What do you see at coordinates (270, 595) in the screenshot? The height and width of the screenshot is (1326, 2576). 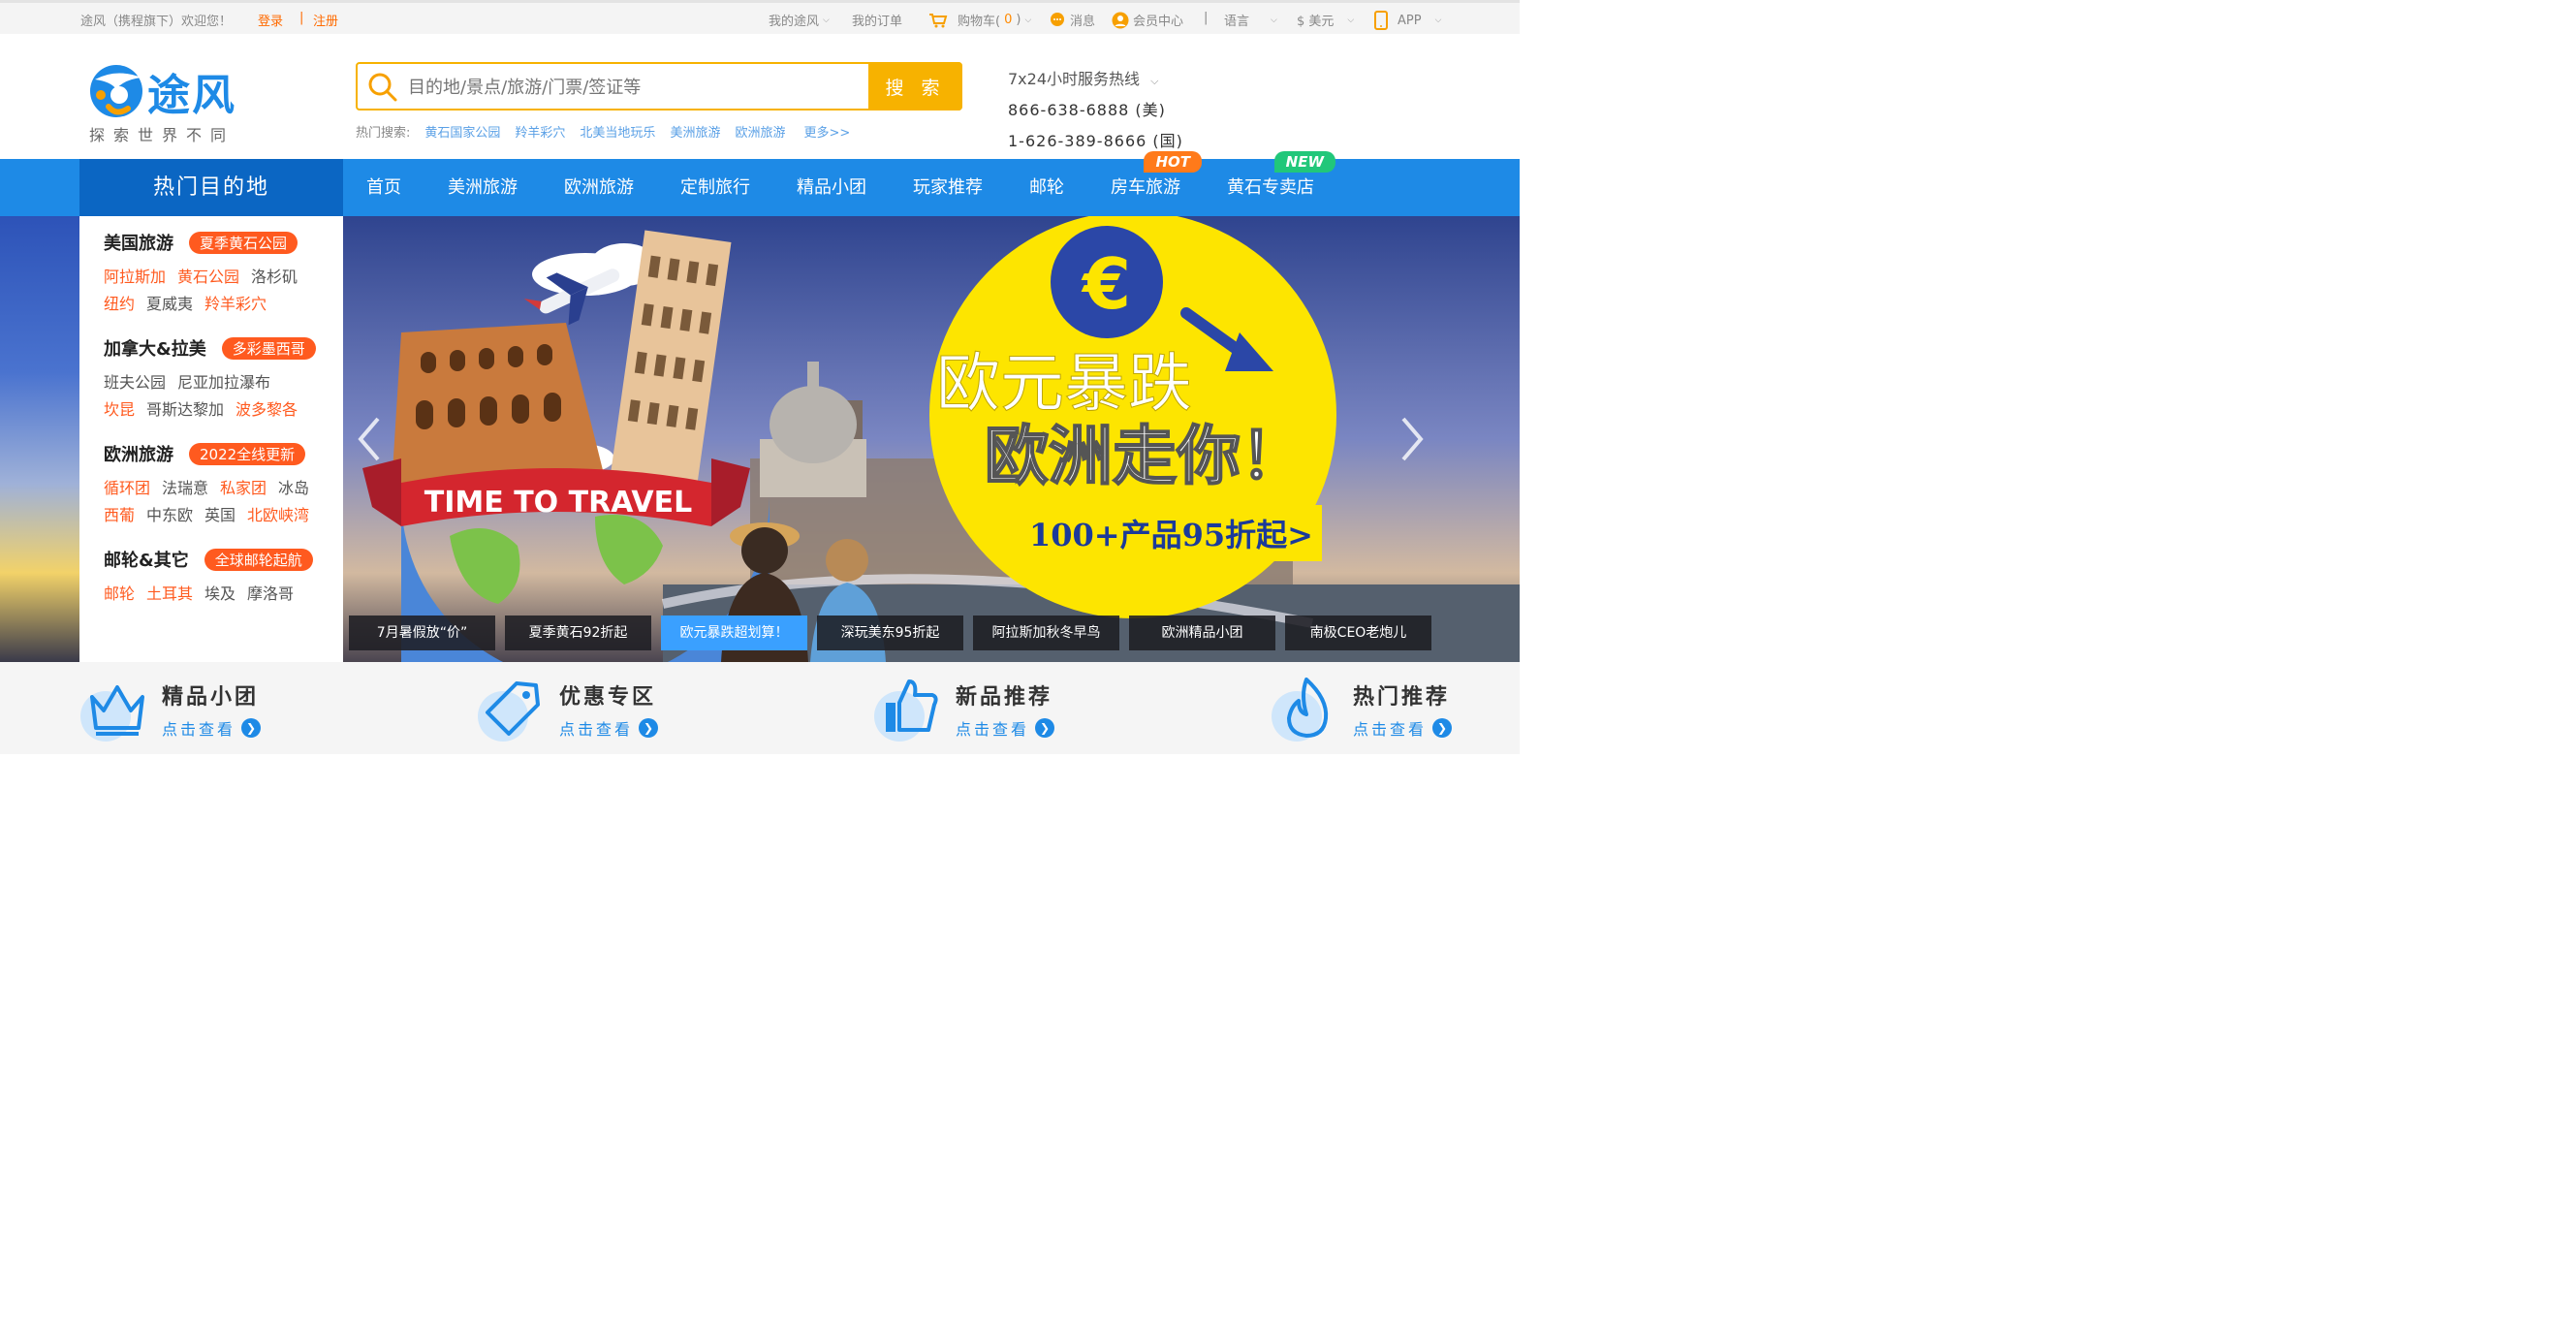 I see `destination-link: 摩洛哥` at bounding box center [270, 595].